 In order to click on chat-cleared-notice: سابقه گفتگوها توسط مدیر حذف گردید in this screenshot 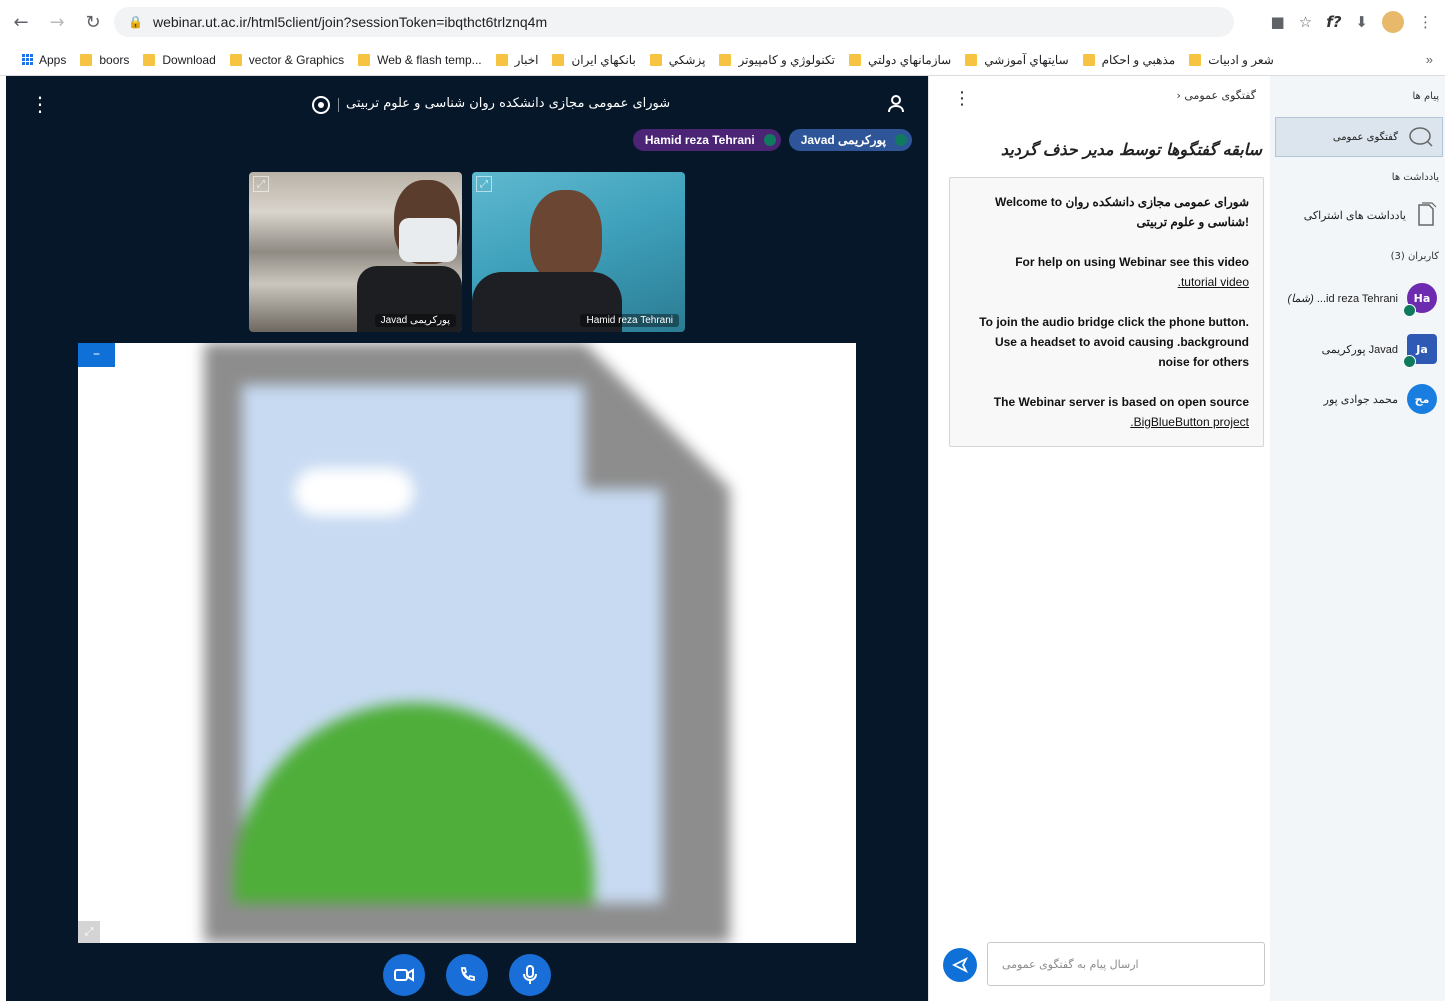, I will do `click(1131, 149)`.